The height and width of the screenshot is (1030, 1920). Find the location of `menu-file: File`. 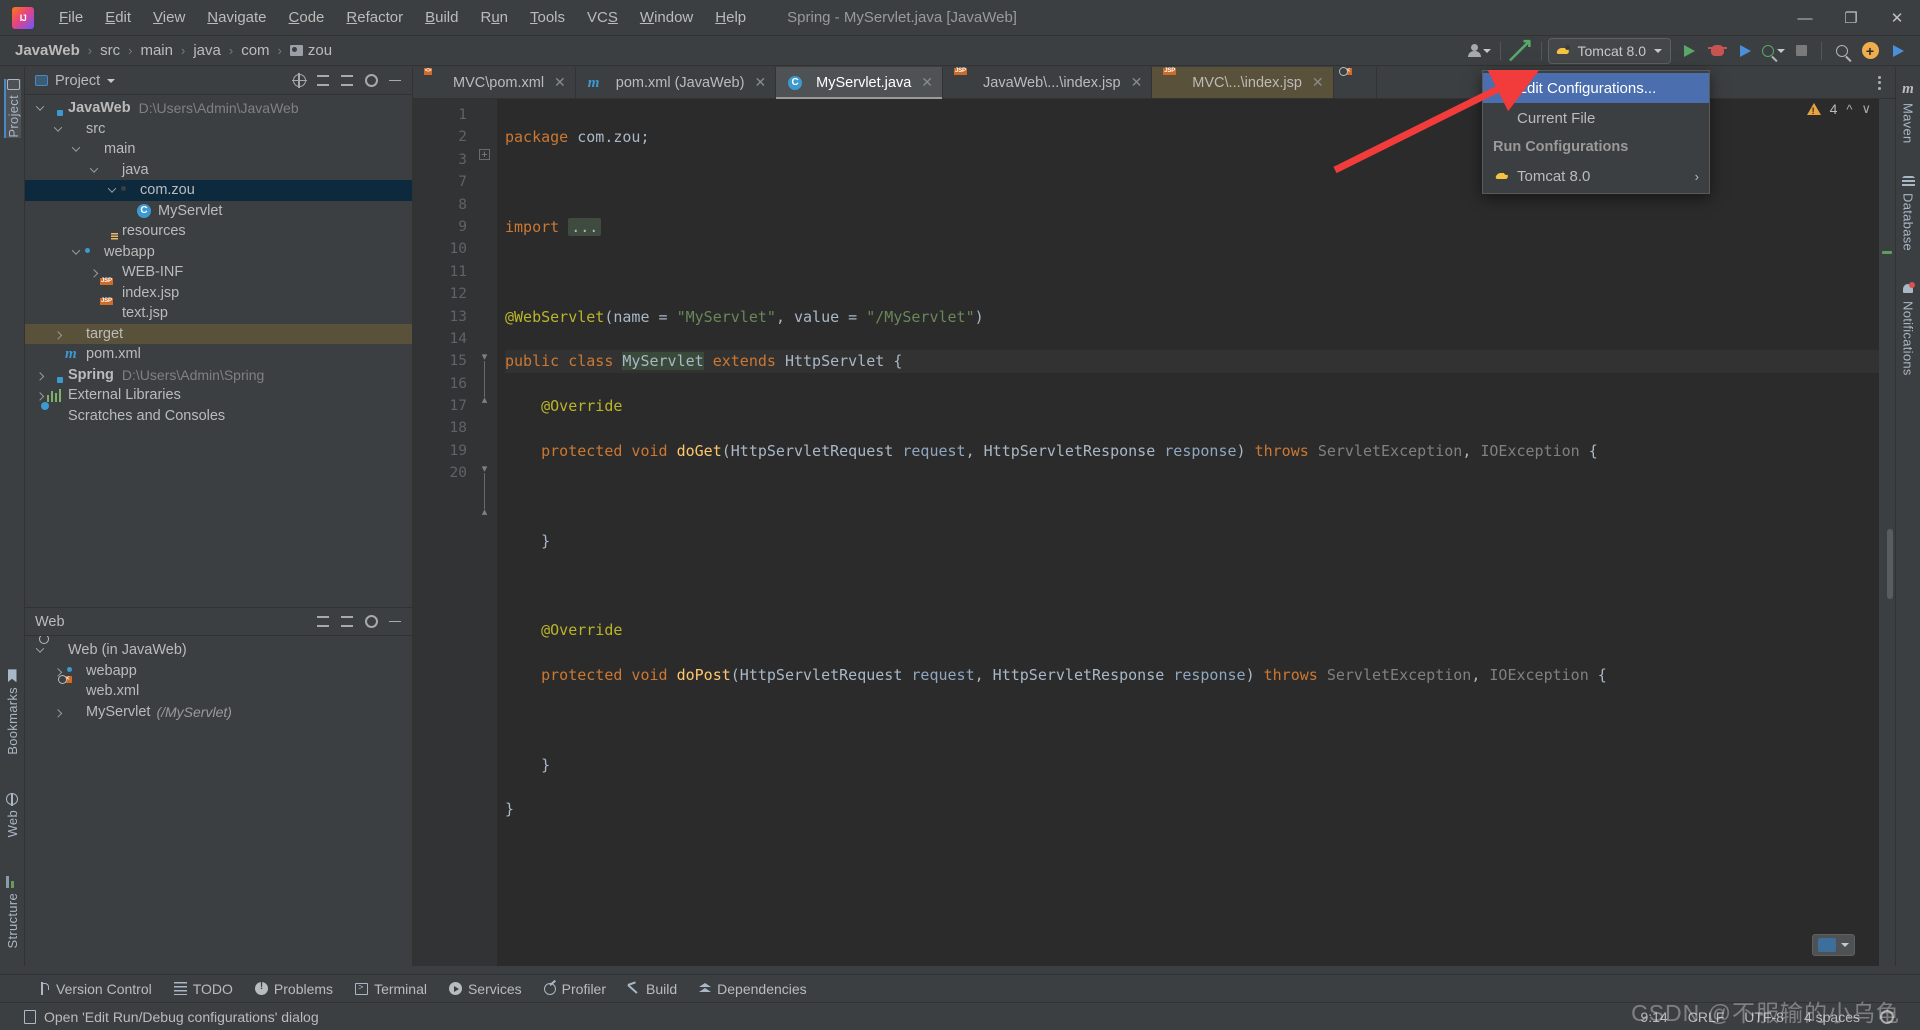

menu-file: File is located at coordinates (71, 17).